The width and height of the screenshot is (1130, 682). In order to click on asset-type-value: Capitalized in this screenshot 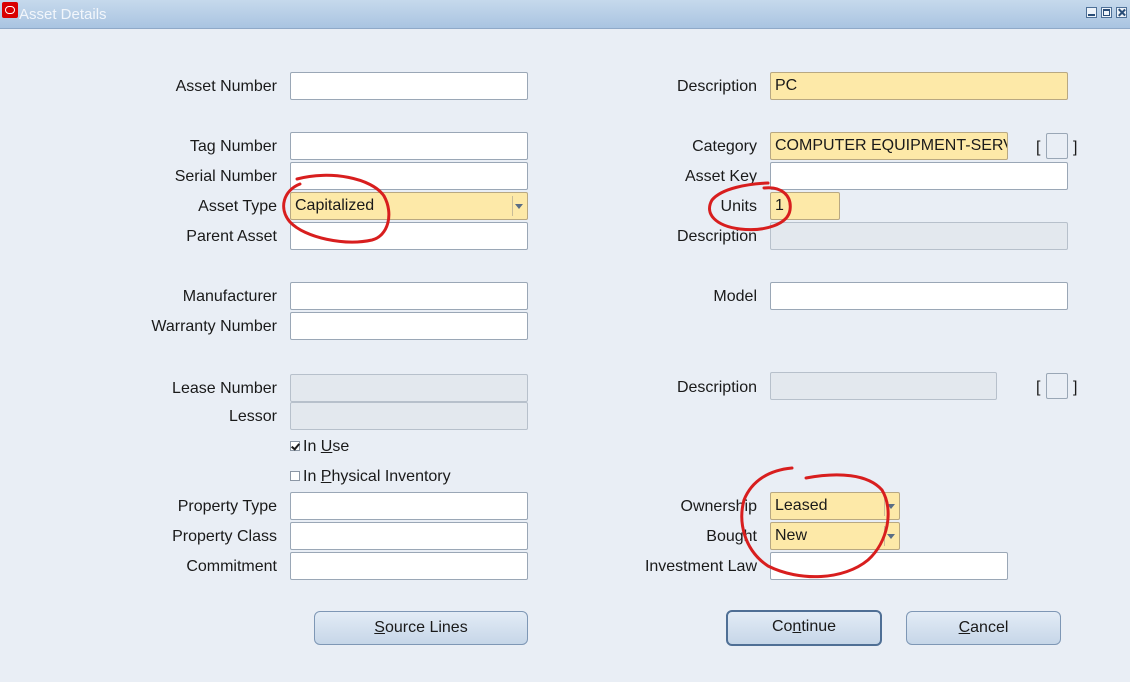, I will do `click(335, 205)`.